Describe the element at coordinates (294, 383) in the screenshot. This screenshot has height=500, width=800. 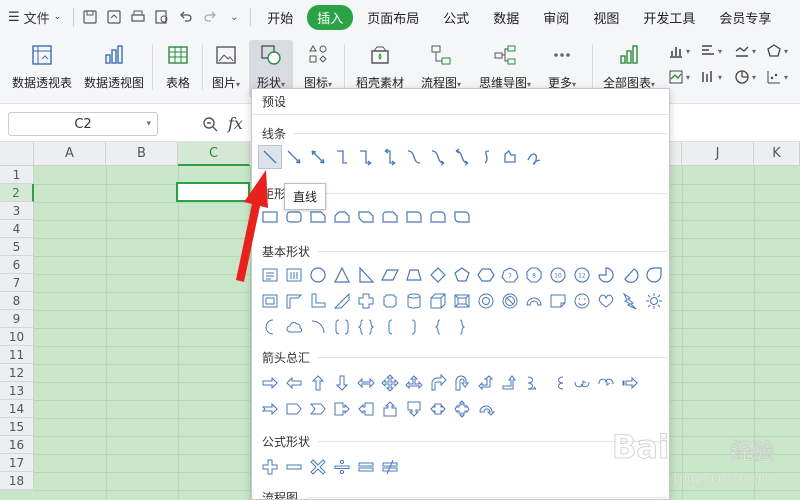
I see `left-arrow-shape` at that location.